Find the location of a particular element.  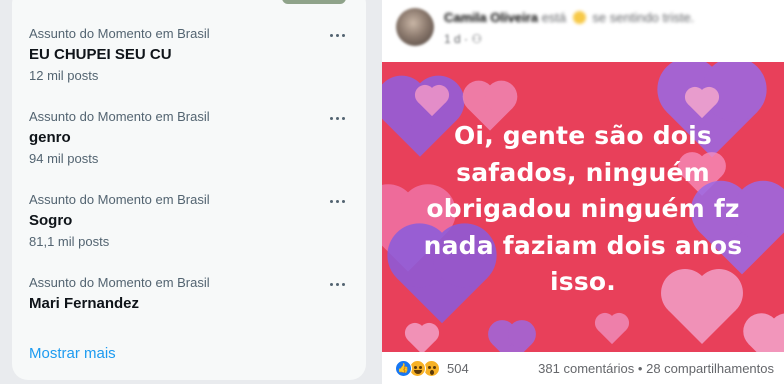

shares-count: 28 compartilhamentos is located at coordinates (710, 368).